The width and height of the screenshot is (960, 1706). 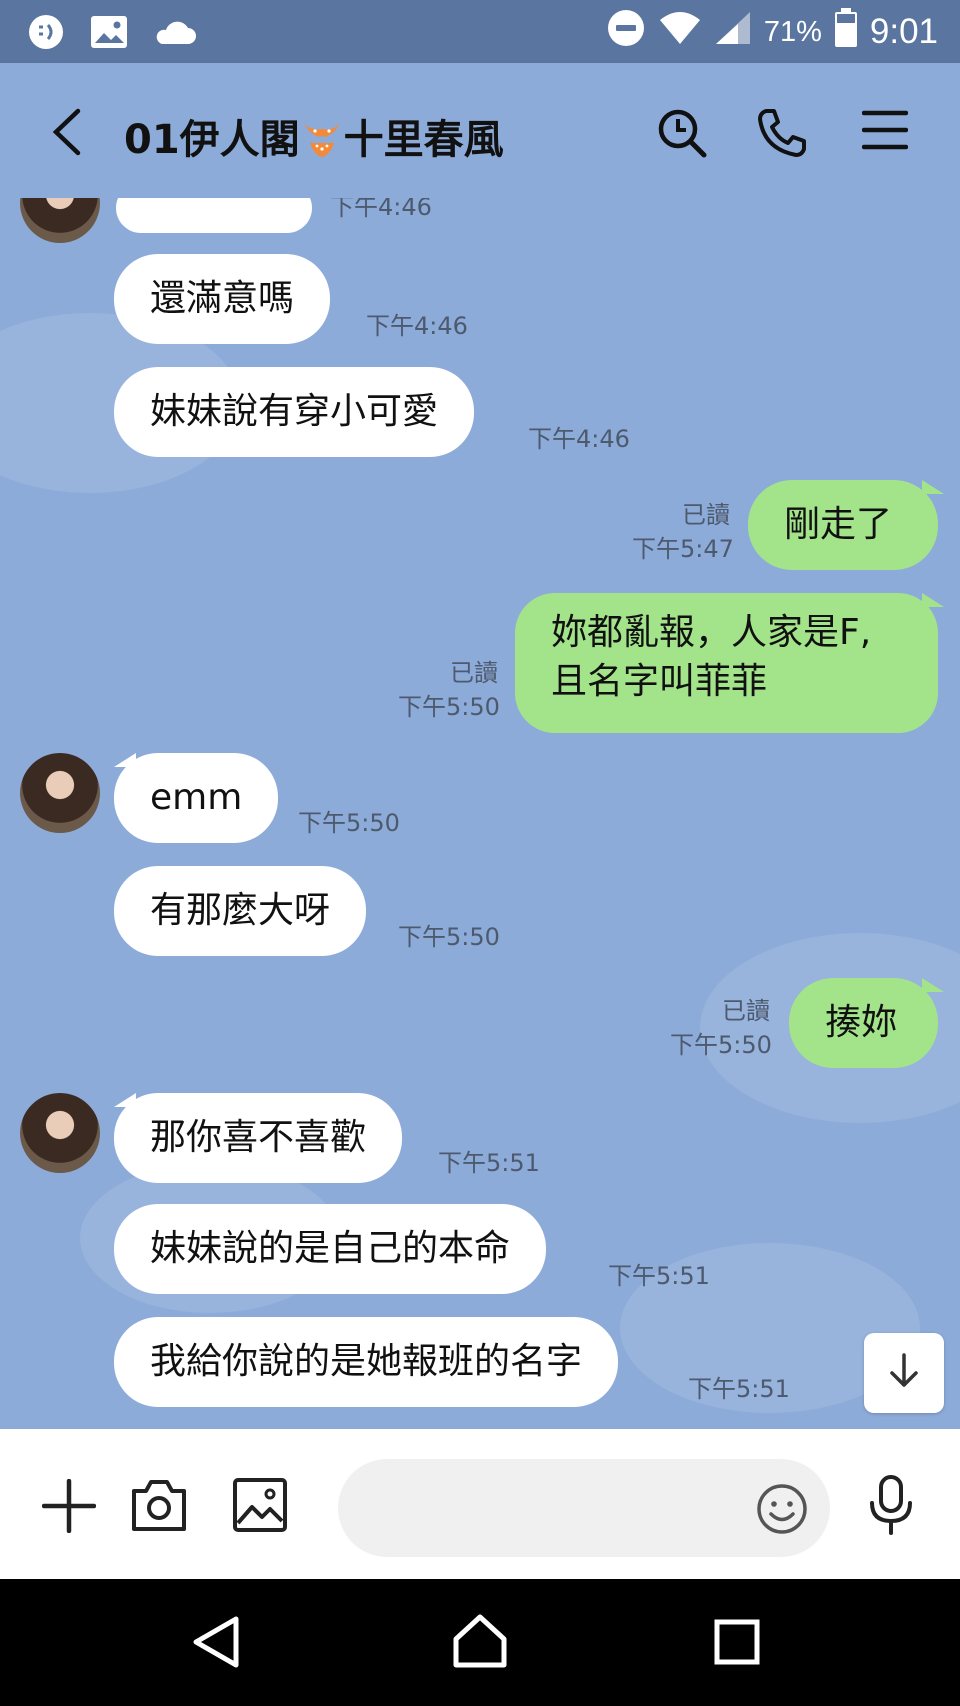 I want to click on nav-home-icon, so click(x=480, y=1643).